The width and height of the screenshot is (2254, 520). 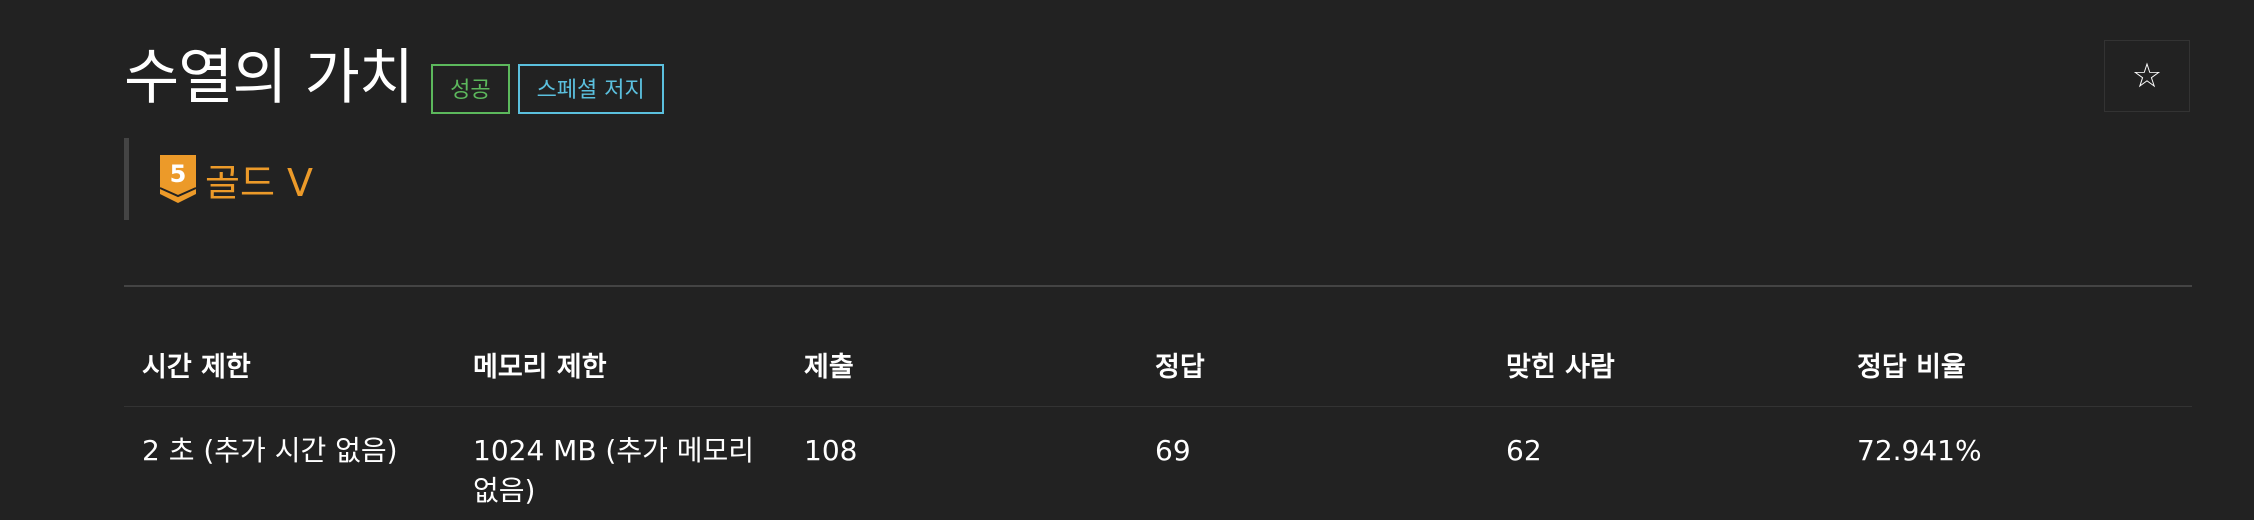 I want to click on star-icon: ☆, so click(x=2147, y=76).